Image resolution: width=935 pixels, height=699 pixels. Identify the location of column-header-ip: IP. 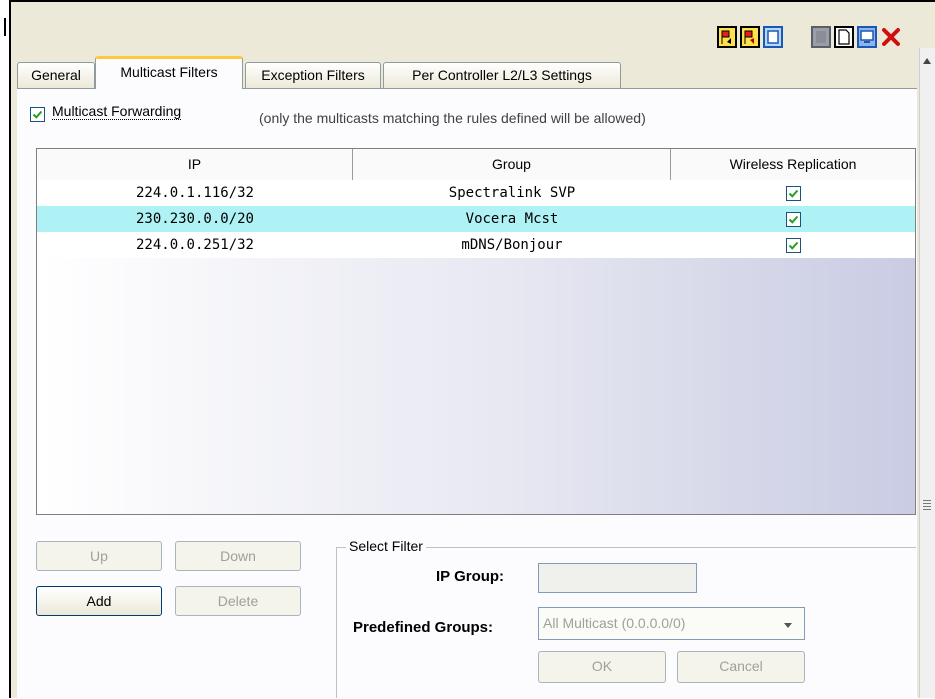
(195, 164).